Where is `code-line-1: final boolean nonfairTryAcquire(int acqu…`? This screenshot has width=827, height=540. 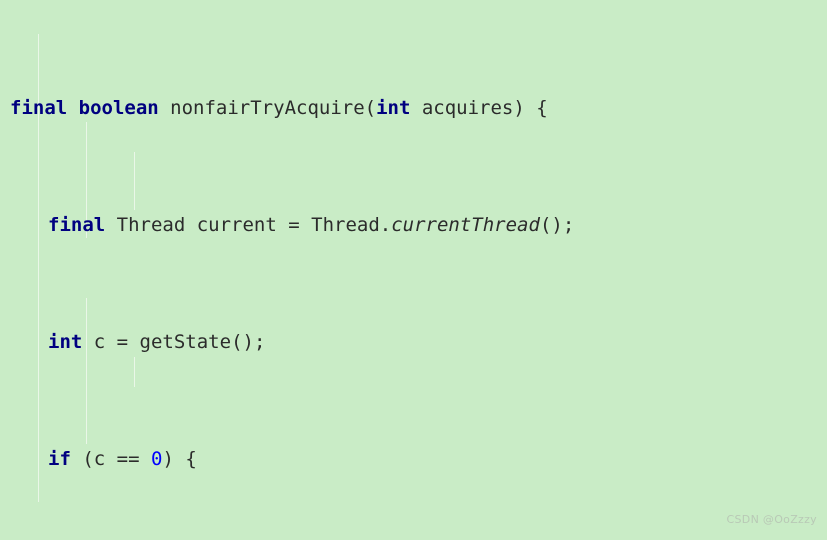
code-line-1: final boolean nonfairTryAcquire(int acqu… is located at coordinates (413, 108).